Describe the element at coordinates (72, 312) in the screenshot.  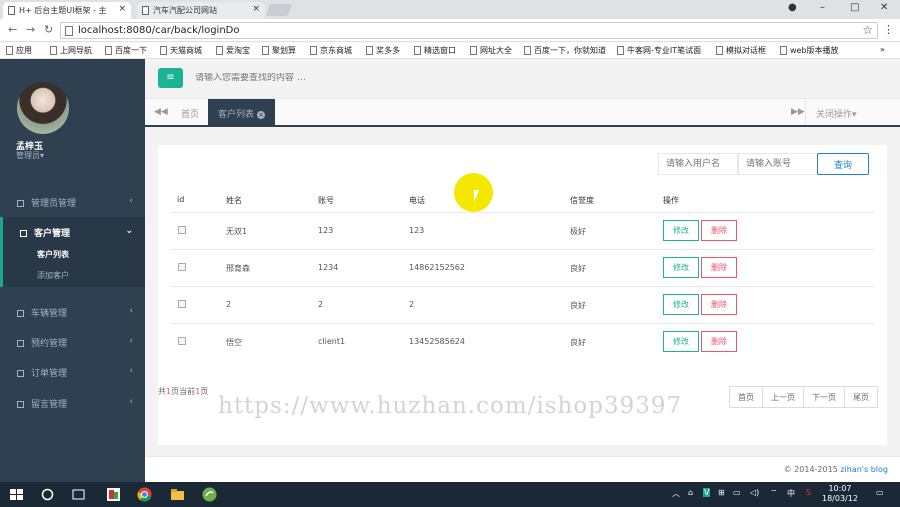
I see `sidebar-item-vehicles: 车辆管理 ‹` at that location.